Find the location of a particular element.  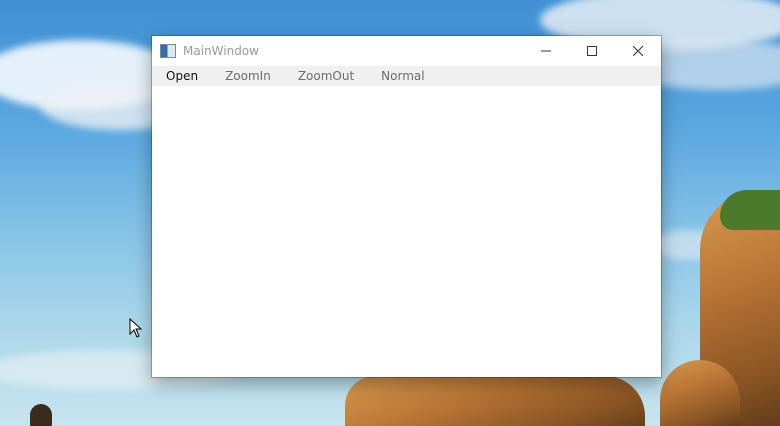

menu-item-zoomin: ZoomIn is located at coordinates (248, 76).